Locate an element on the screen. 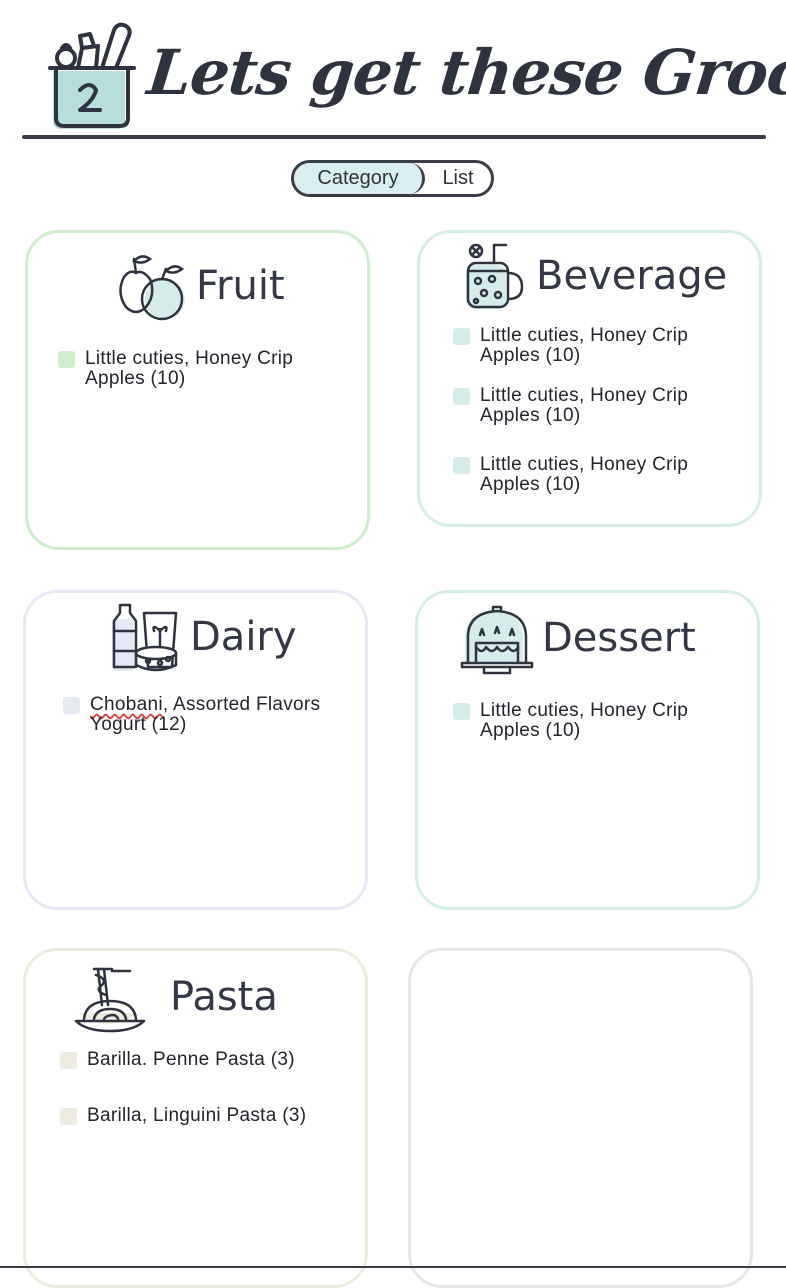  item-label: Barilla. Penne Pasta (3) is located at coordinates (191, 1059).